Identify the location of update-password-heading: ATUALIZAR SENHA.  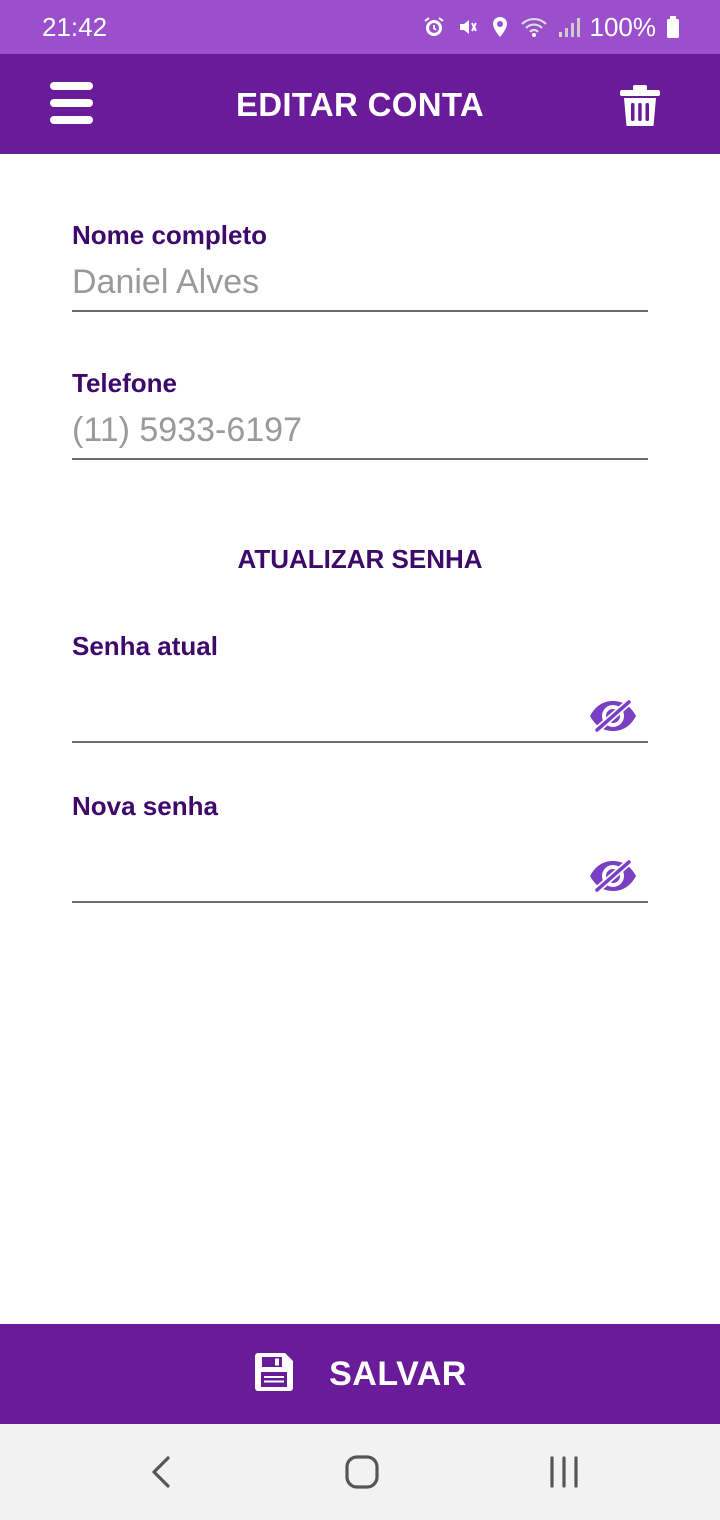
(360, 559).